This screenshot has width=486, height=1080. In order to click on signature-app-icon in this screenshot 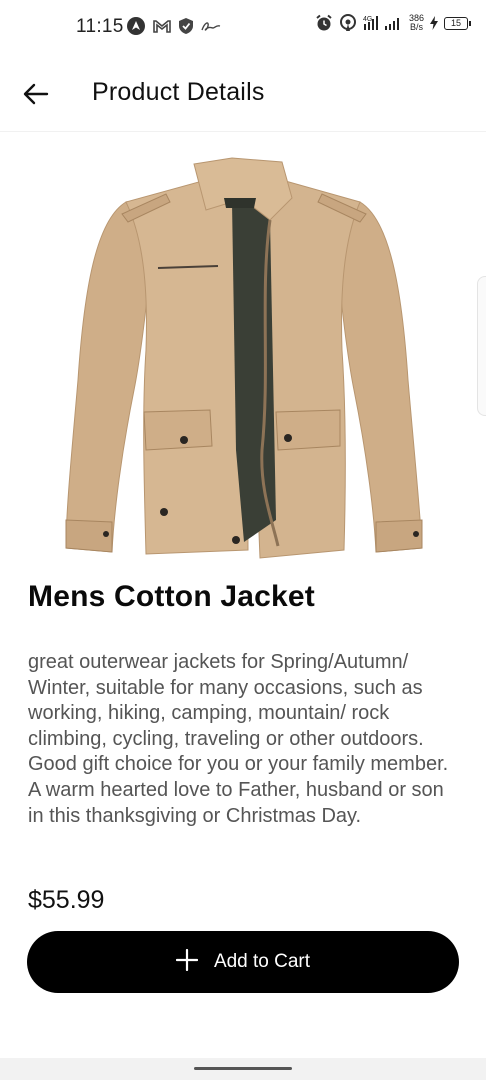, I will do `click(211, 26)`.